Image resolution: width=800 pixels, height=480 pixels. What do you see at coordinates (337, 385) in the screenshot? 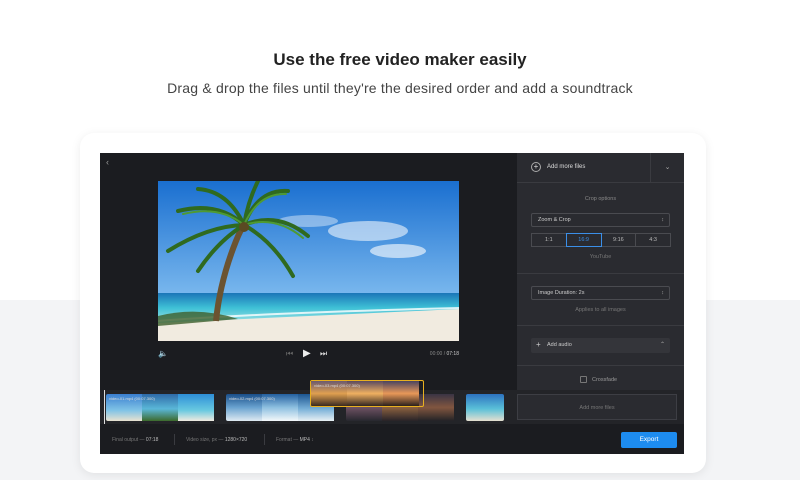
I see `clip-name: video-03.mp4 (00:07.300)` at bounding box center [337, 385].